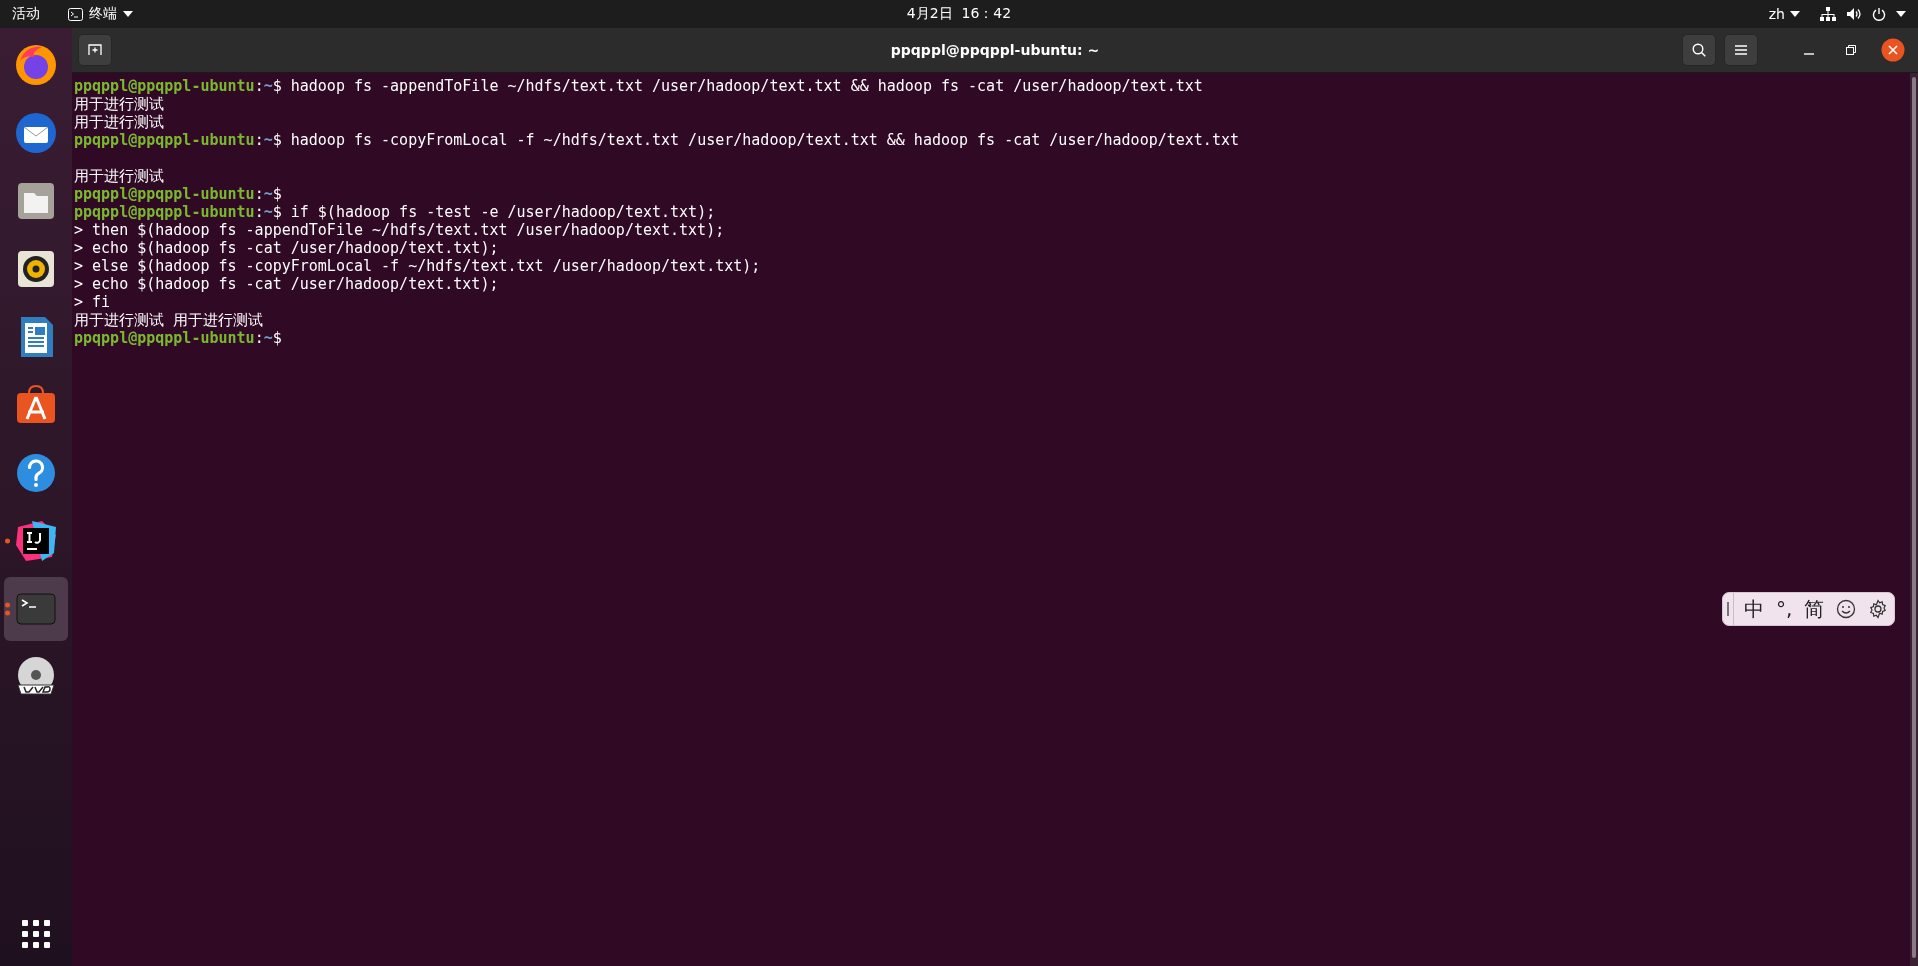 The width and height of the screenshot is (1918, 966). I want to click on scrollbar-thumb, so click(1914, 517).